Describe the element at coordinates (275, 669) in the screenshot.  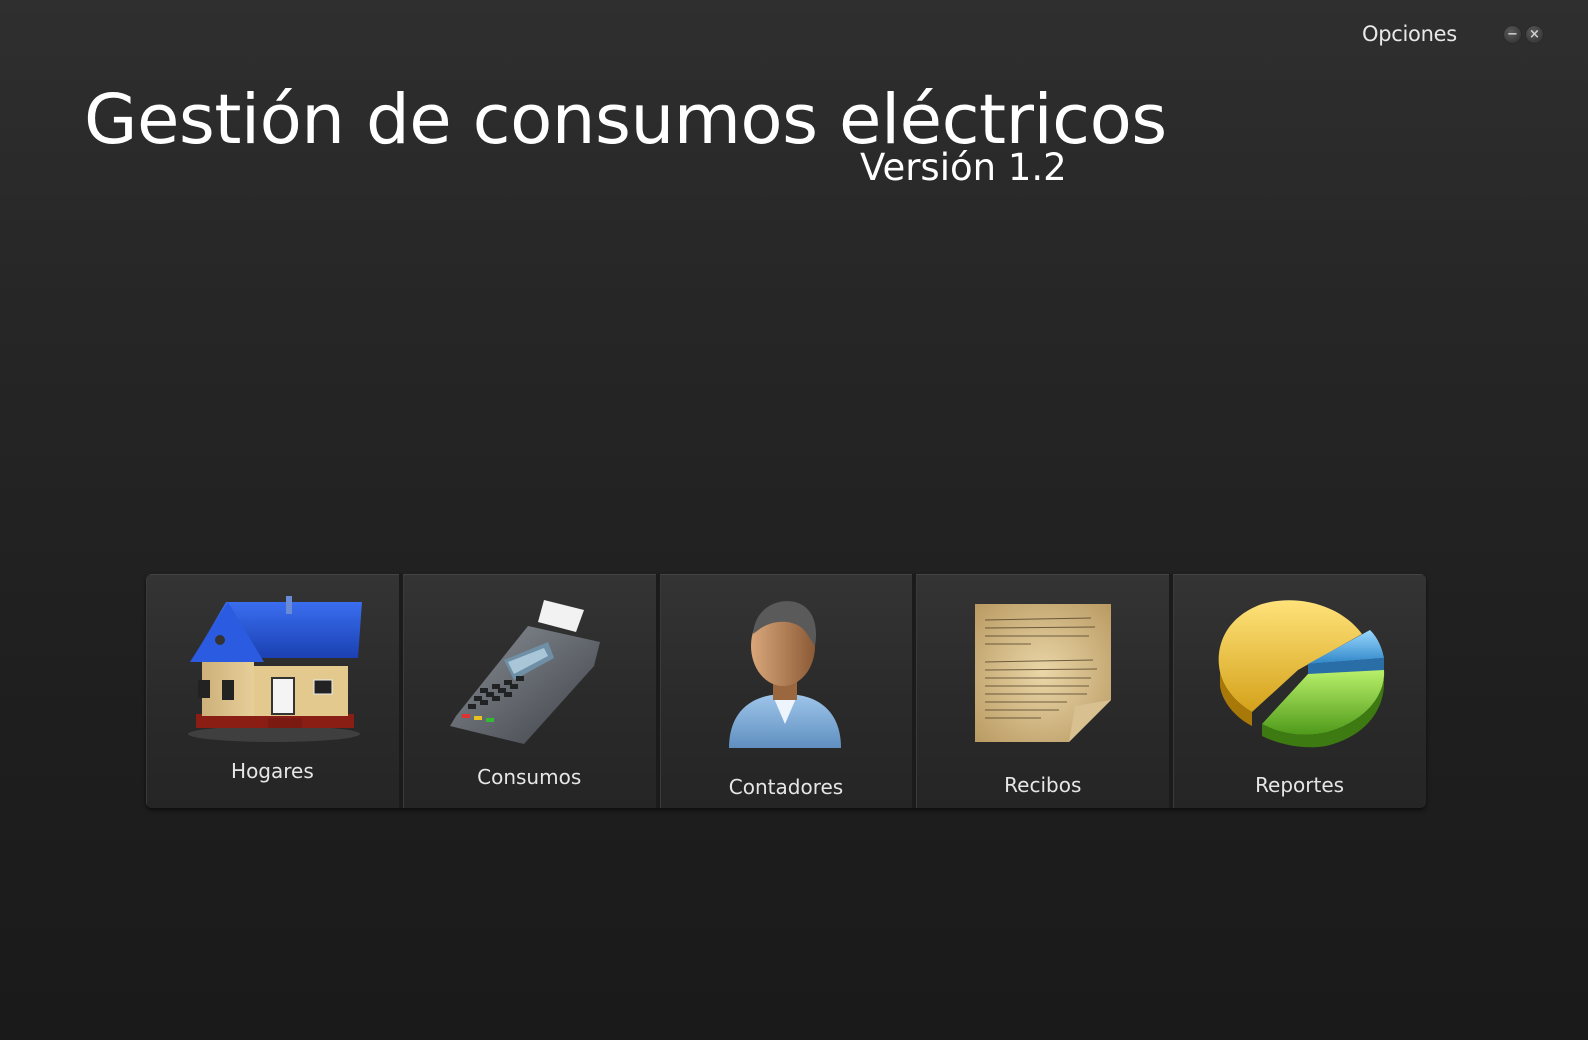
I see `house-icon` at that location.